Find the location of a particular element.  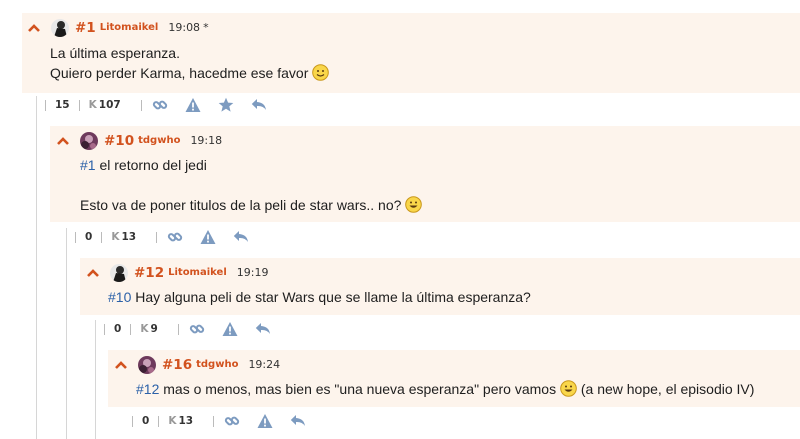

comment-time: 19:24 is located at coordinates (264, 364).